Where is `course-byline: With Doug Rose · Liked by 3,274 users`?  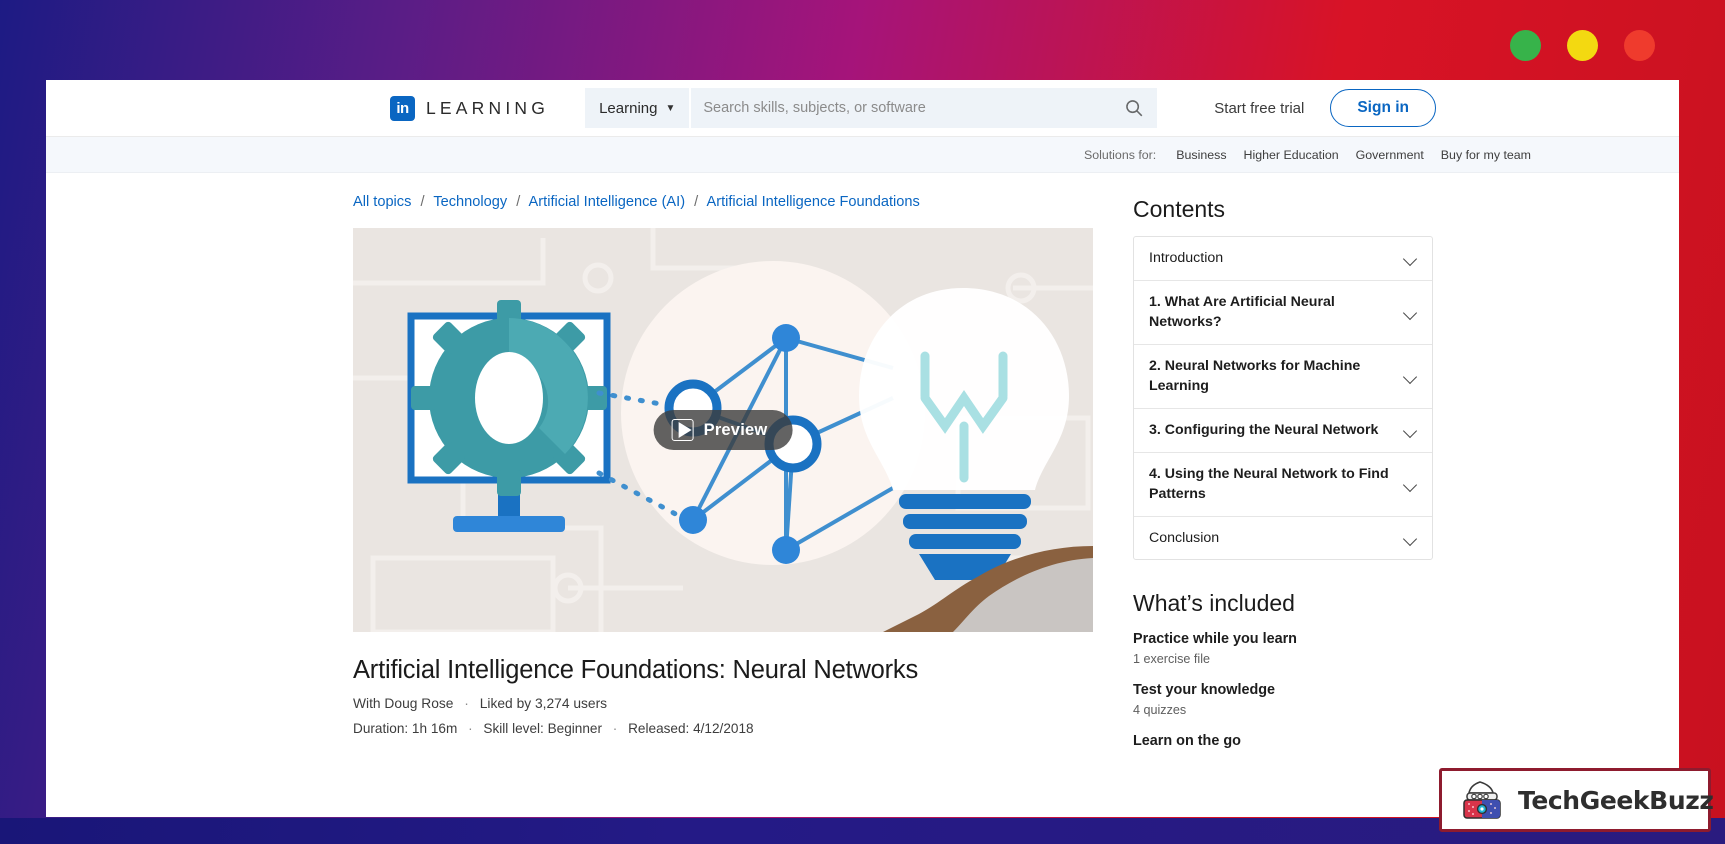 course-byline: With Doug Rose · Liked by 3,274 users is located at coordinates (723, 703).